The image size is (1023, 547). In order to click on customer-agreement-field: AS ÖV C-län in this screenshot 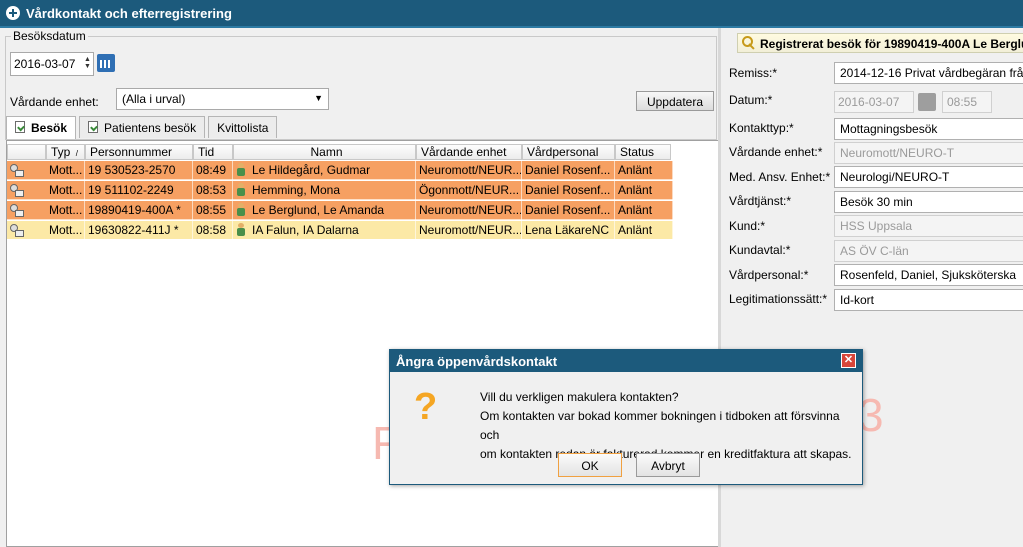, I will do `click(928, 251)`.